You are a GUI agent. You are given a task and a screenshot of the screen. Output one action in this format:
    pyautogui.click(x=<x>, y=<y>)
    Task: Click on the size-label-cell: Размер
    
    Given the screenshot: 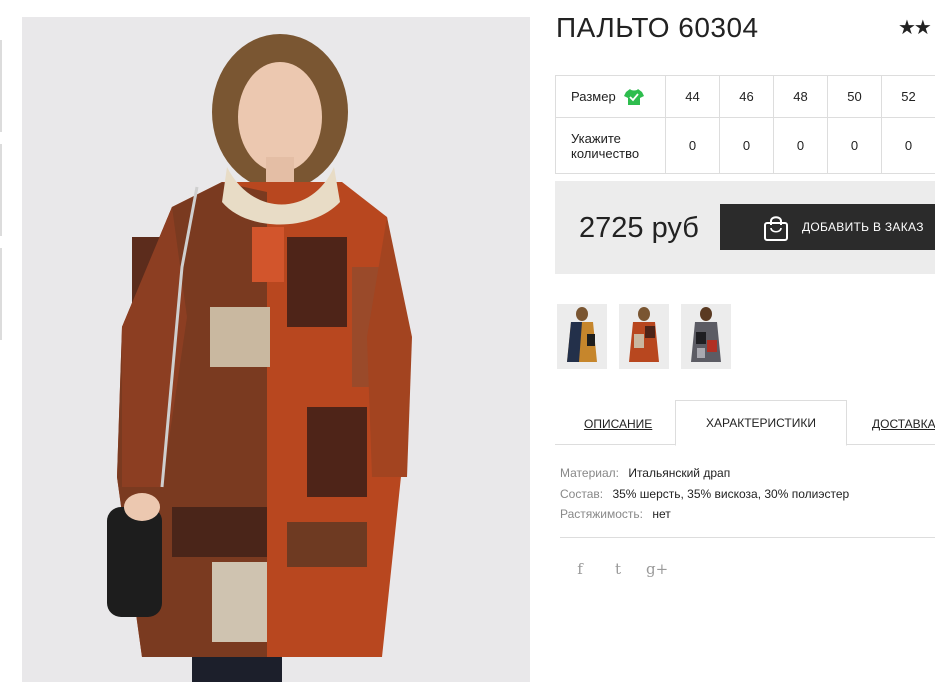 What is the action you would take?
    pyautogui.click(x=610, y=96)
    